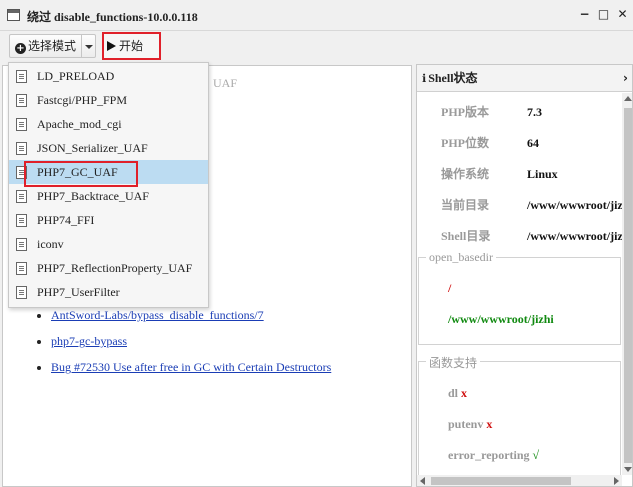 This screenshot has height=487, width=633. I want to click on window-title: 绕过 disable_functions-10.0.0.118, so click(112, 17).